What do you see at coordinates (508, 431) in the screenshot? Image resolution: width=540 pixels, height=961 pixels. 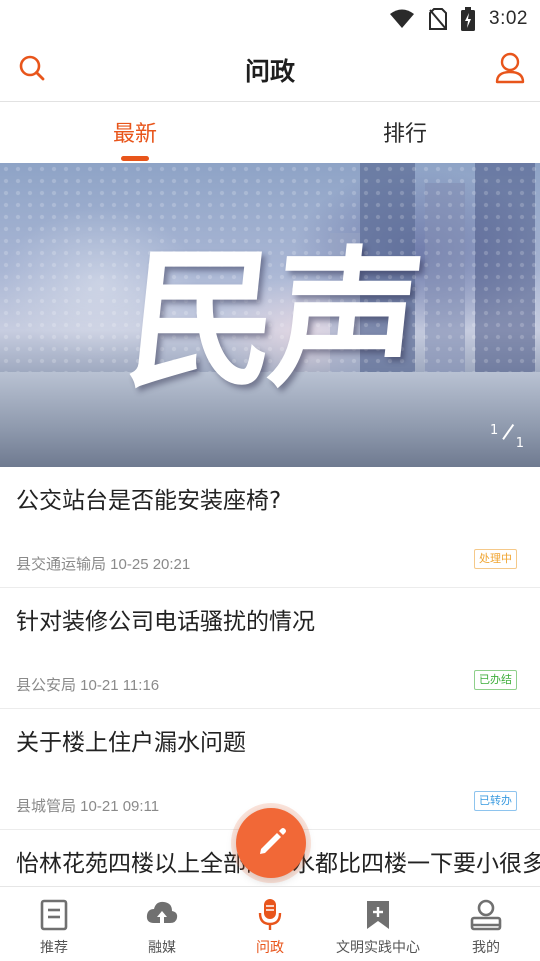 I see `page-separator` at bounding box center [508, 431].